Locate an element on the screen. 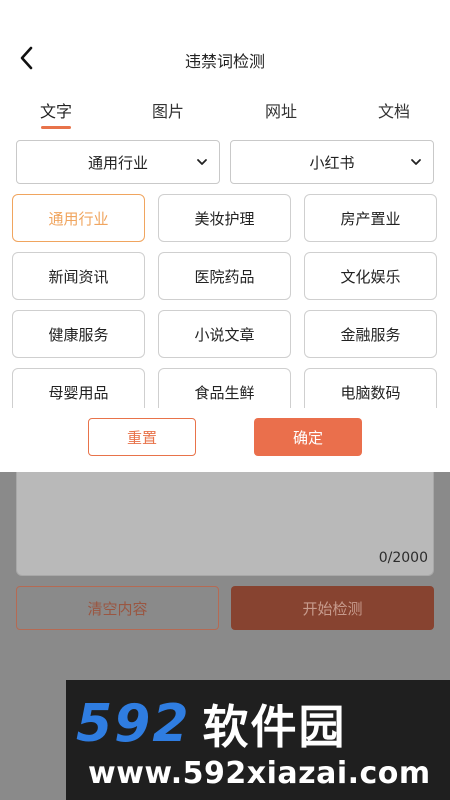  confirm-button: 确定 is located at coordinates (308, 437).